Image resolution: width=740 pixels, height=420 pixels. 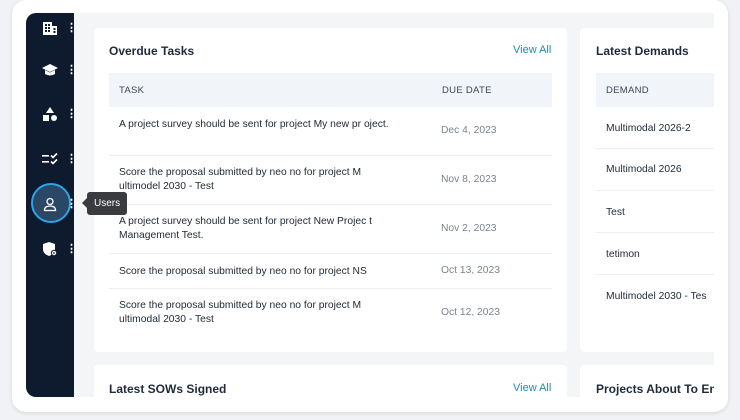 I want to click on demand-name: Multimodal 2026, so click(x=644, y=169).